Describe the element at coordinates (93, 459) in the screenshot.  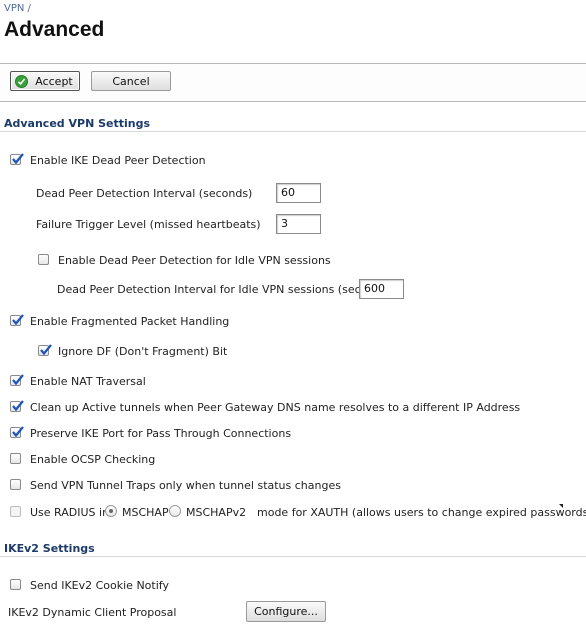
I see `ocsp-label: Enable OCSP Checking` at that location.